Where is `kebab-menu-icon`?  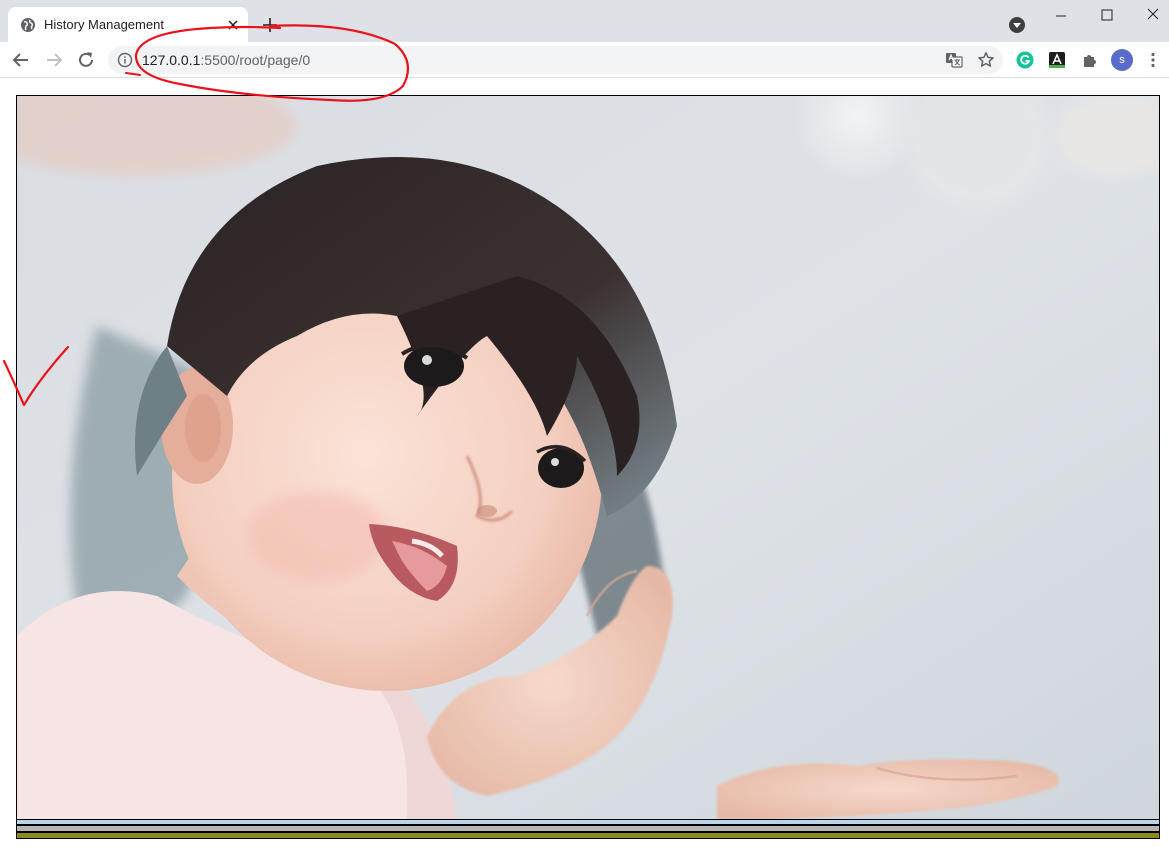 kebab-menu-icon is located at coordinates (1153, 60).